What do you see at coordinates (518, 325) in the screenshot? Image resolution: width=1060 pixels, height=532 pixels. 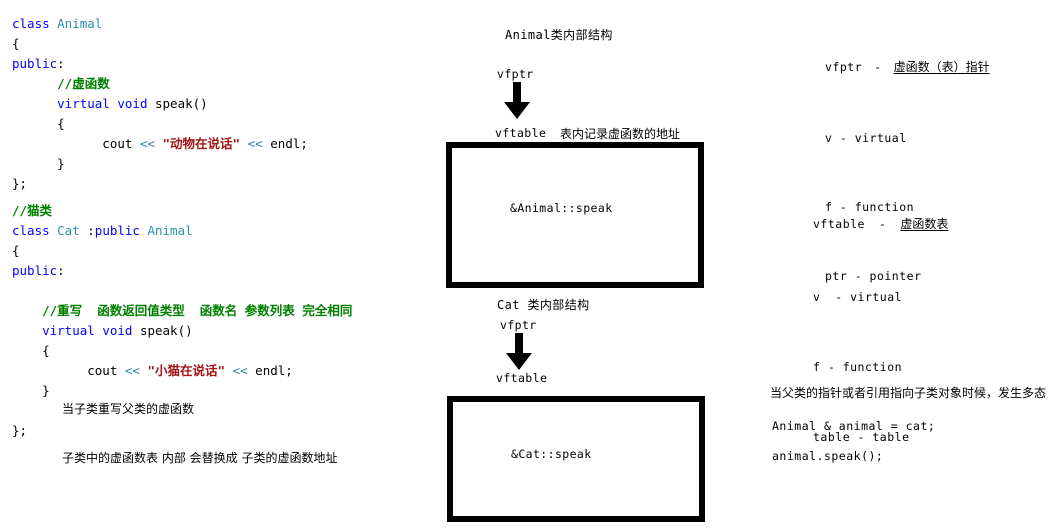 I see `cat-vfptr-label: vfptr` at bounding box center [518, 325].